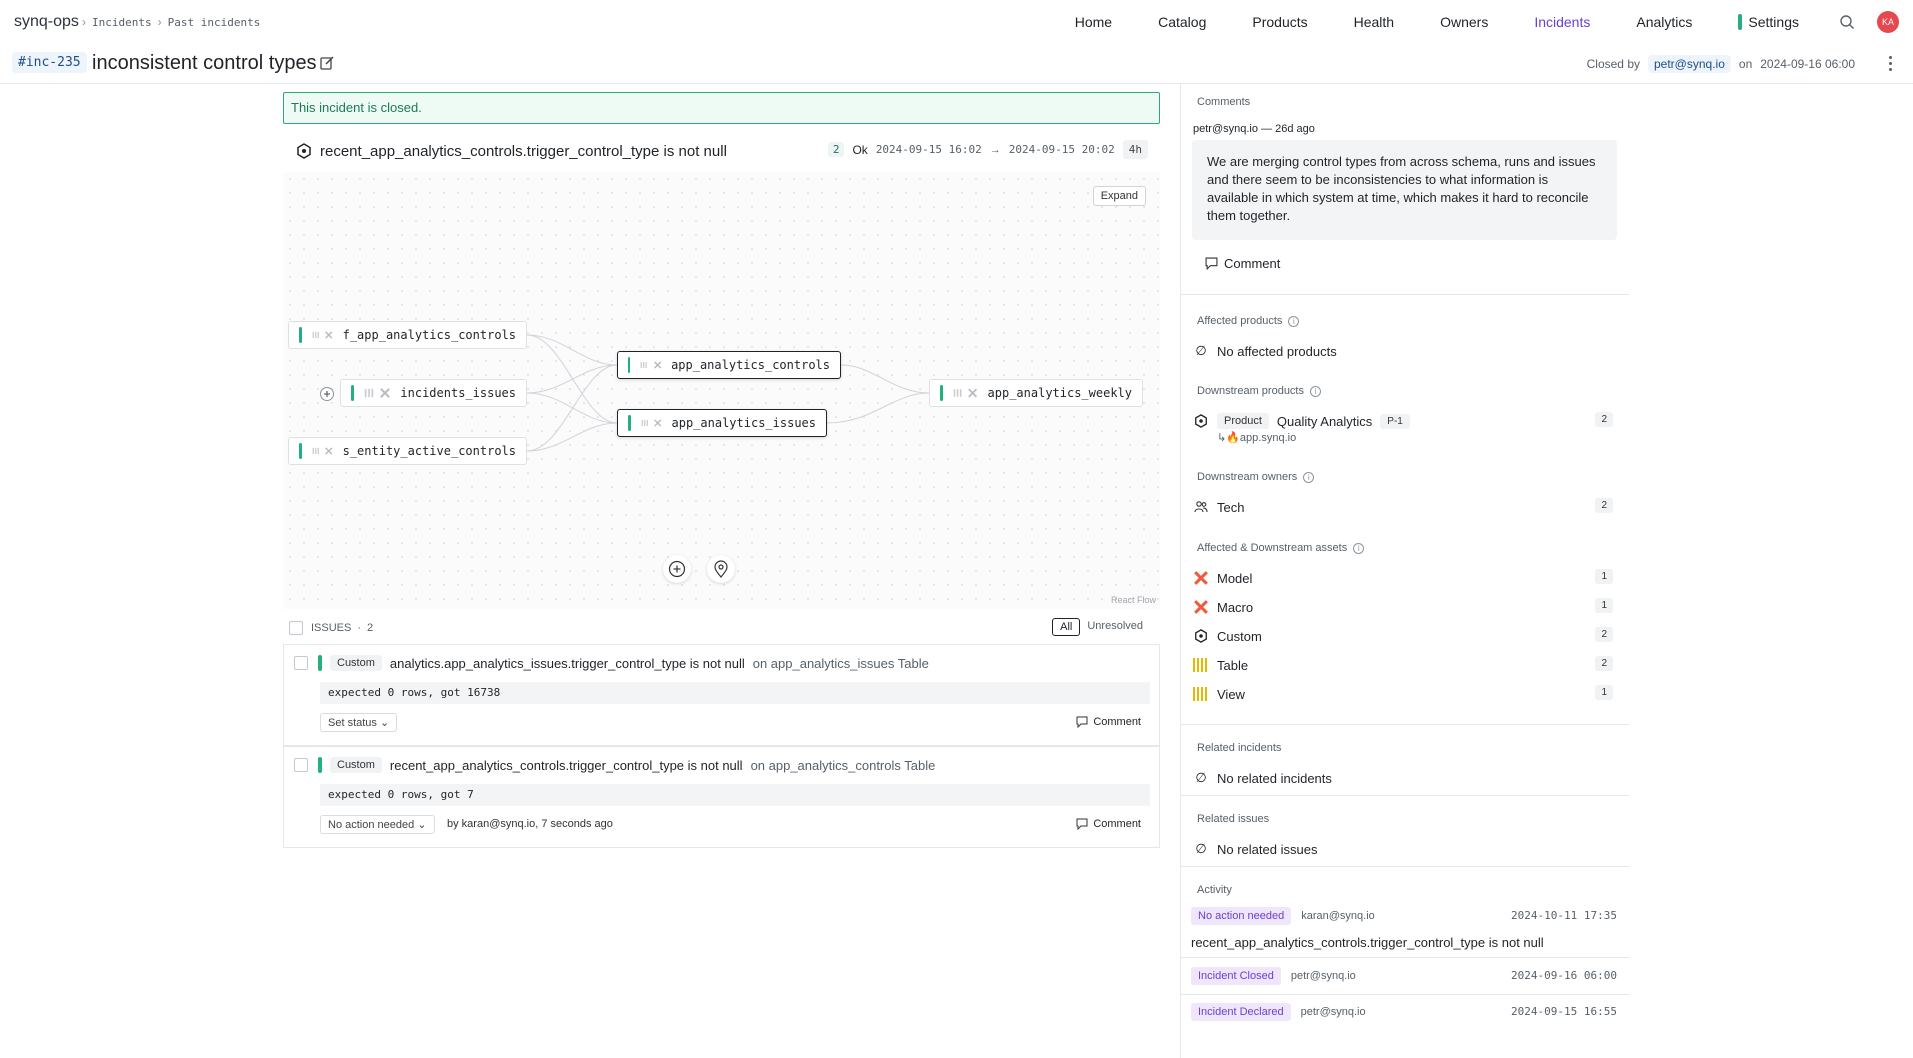 The image size is (1913, 1058). What do you see at coordinates (1604, 576) in the screenshot?
I see `count-badge: 1` at bounding box center [1604, 576].